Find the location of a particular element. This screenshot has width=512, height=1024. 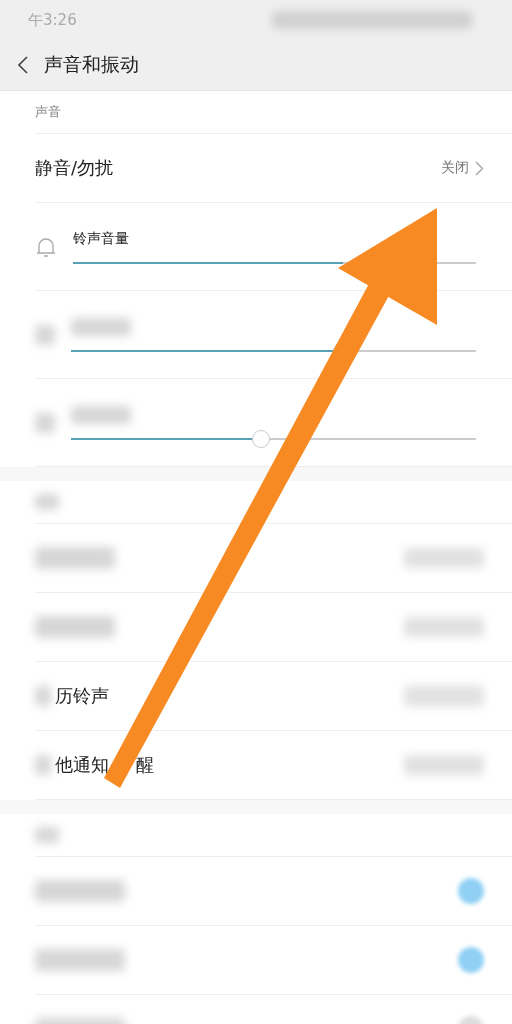

row-label: 静音/勿扰 is located at coordinates (74, 168).